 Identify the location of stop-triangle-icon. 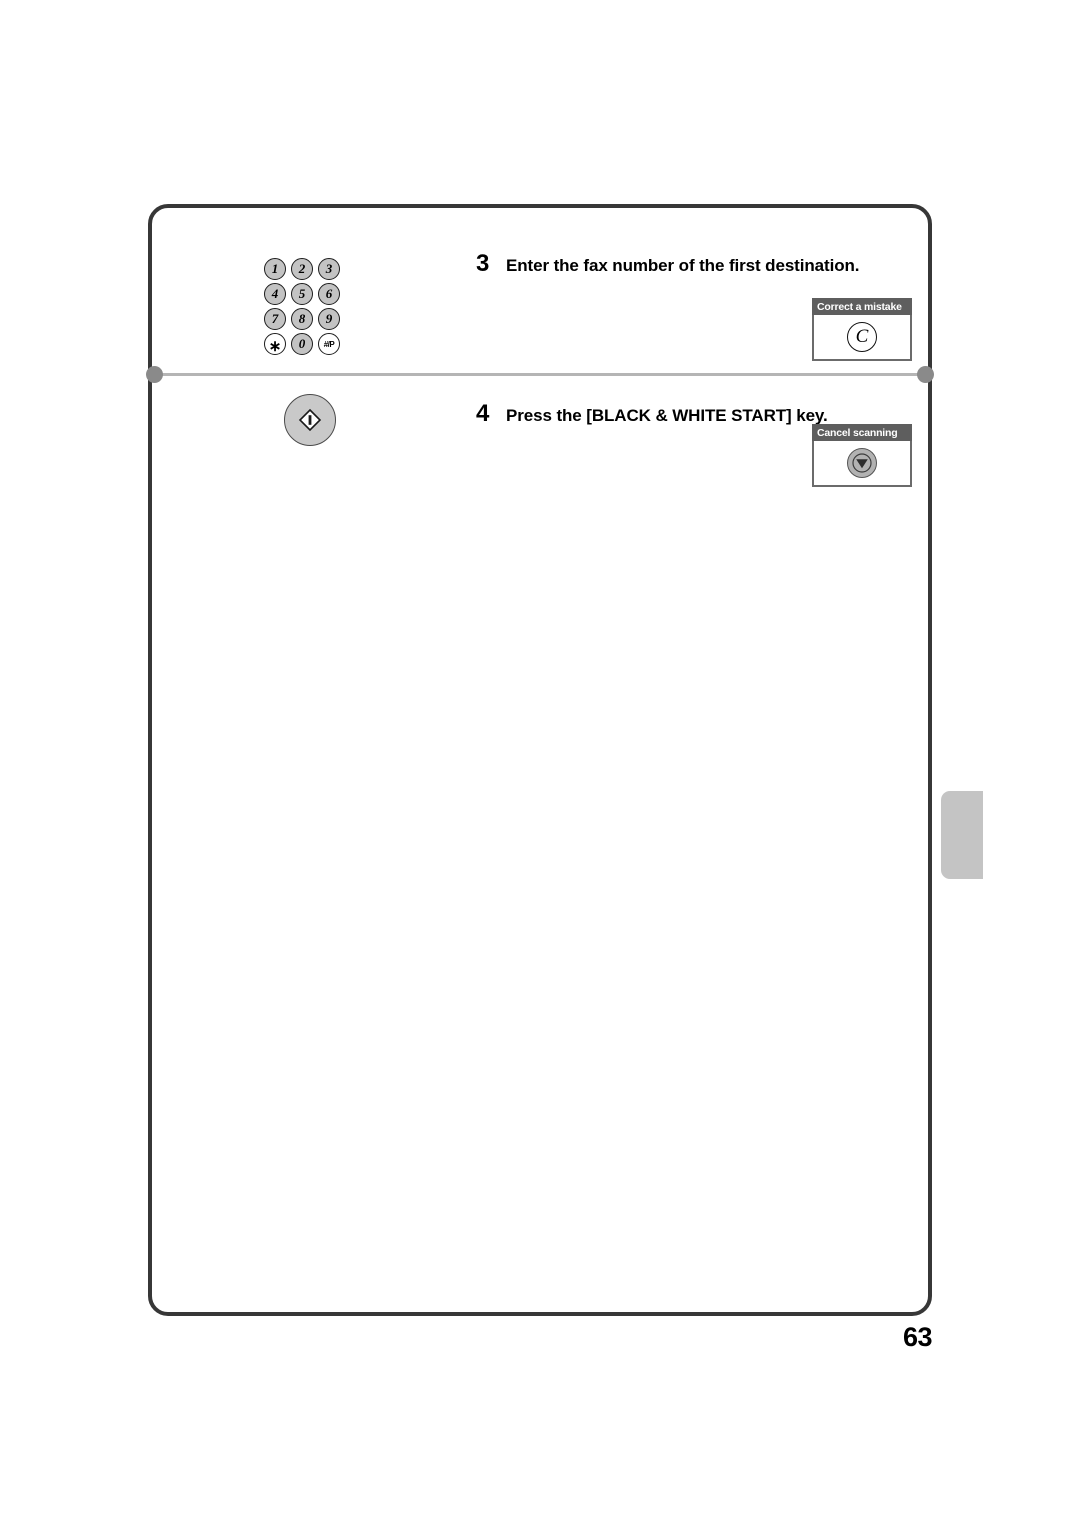
(862, 463).